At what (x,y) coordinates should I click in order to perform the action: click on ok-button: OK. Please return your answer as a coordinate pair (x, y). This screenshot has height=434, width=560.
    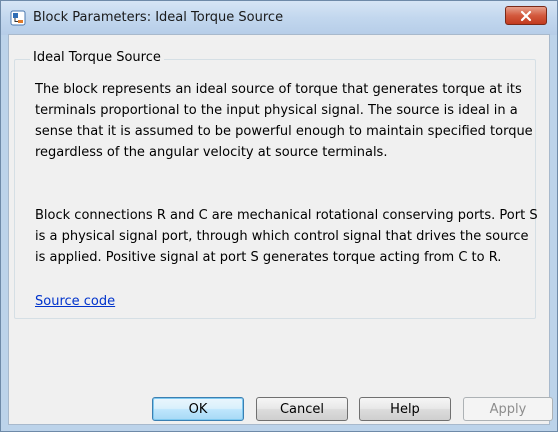
    Looking at the image, I should click on (198, 409).